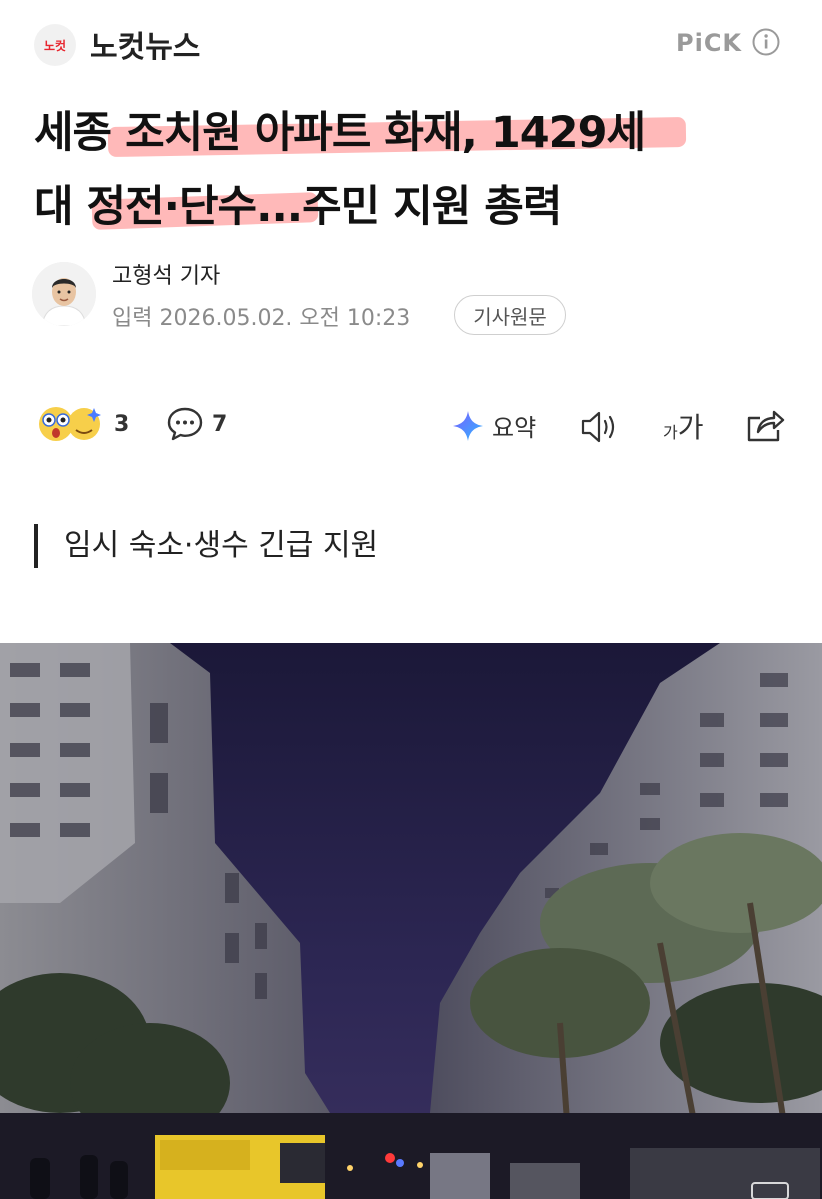 This screenshot has width=822, height=1199. What do you see at coordinates (185, 424) in the screenshot?
I see `comment-icon` at bounding box center [185, 424].